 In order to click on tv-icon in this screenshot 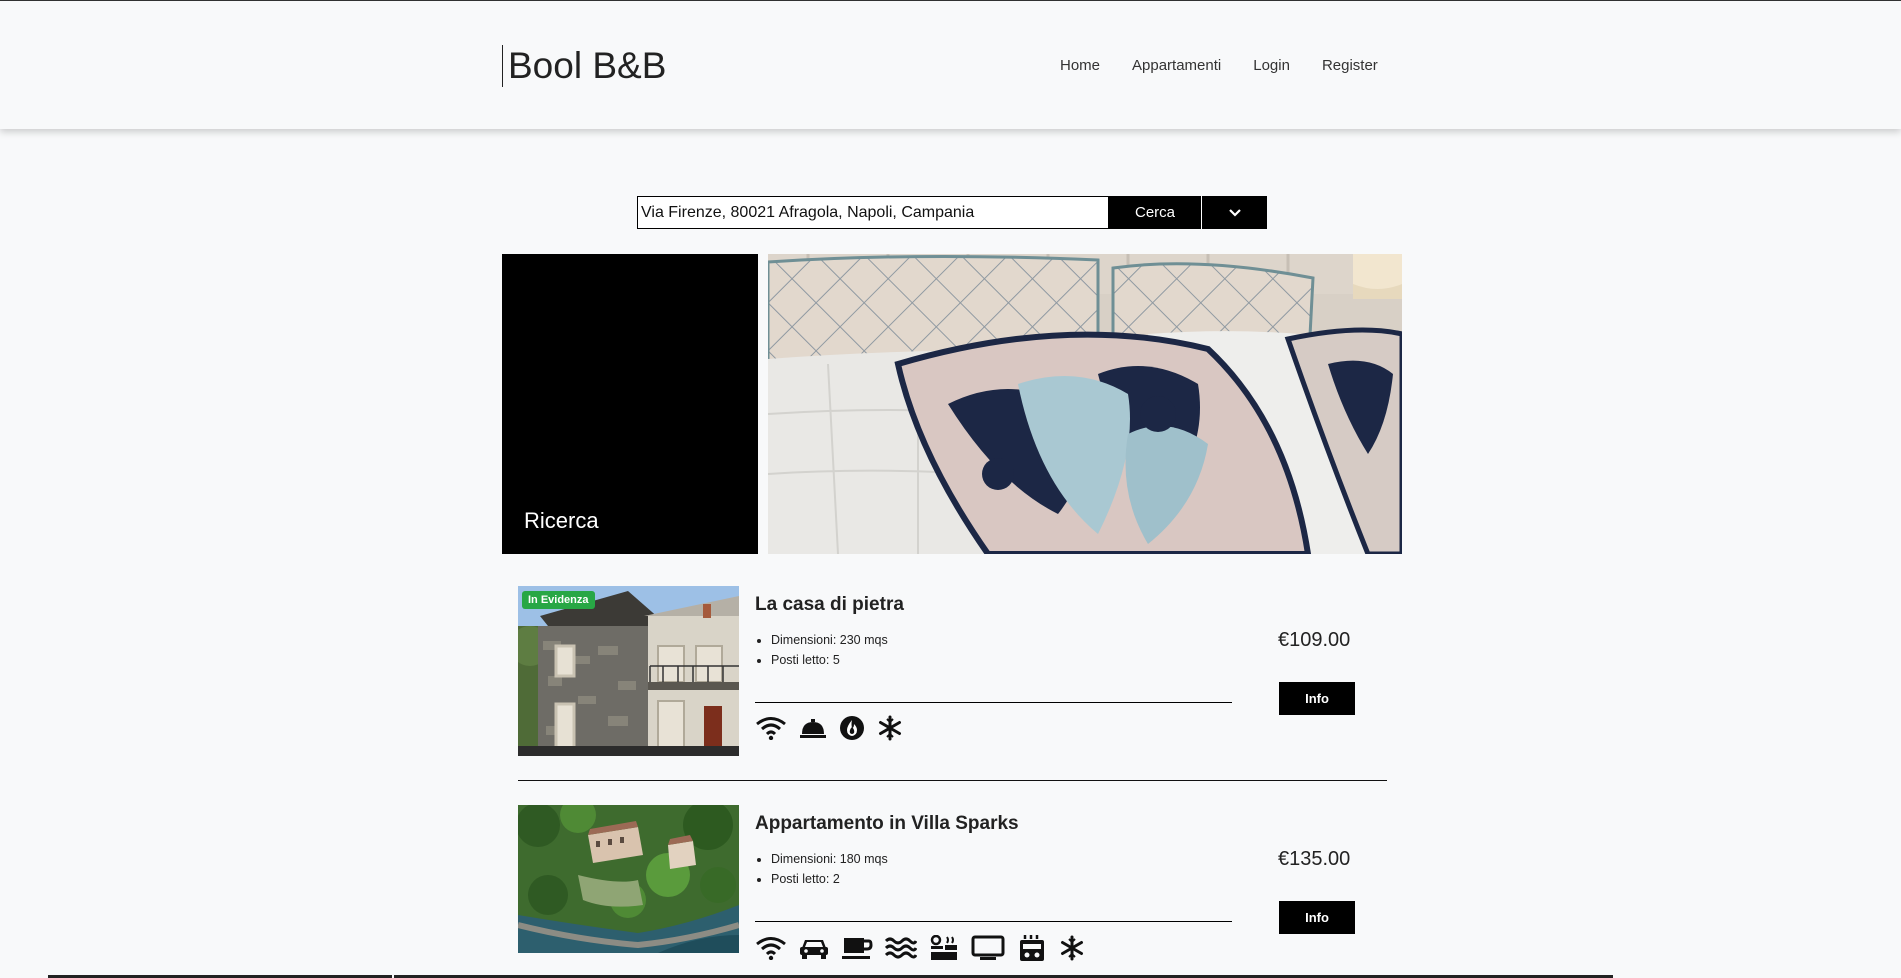, I will do `click(988, 948)`.